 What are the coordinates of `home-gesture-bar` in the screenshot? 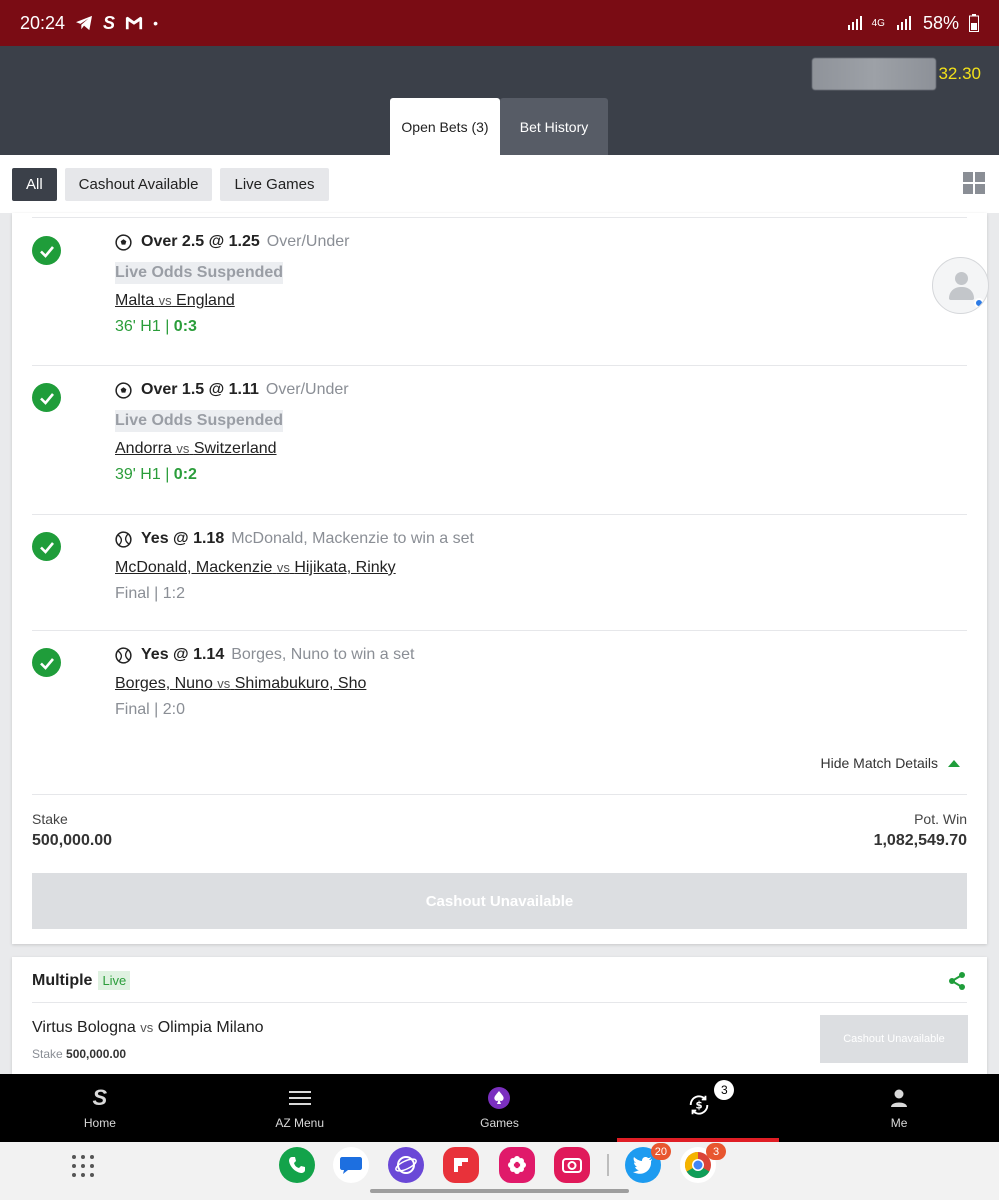 It's located at (499, 1191).